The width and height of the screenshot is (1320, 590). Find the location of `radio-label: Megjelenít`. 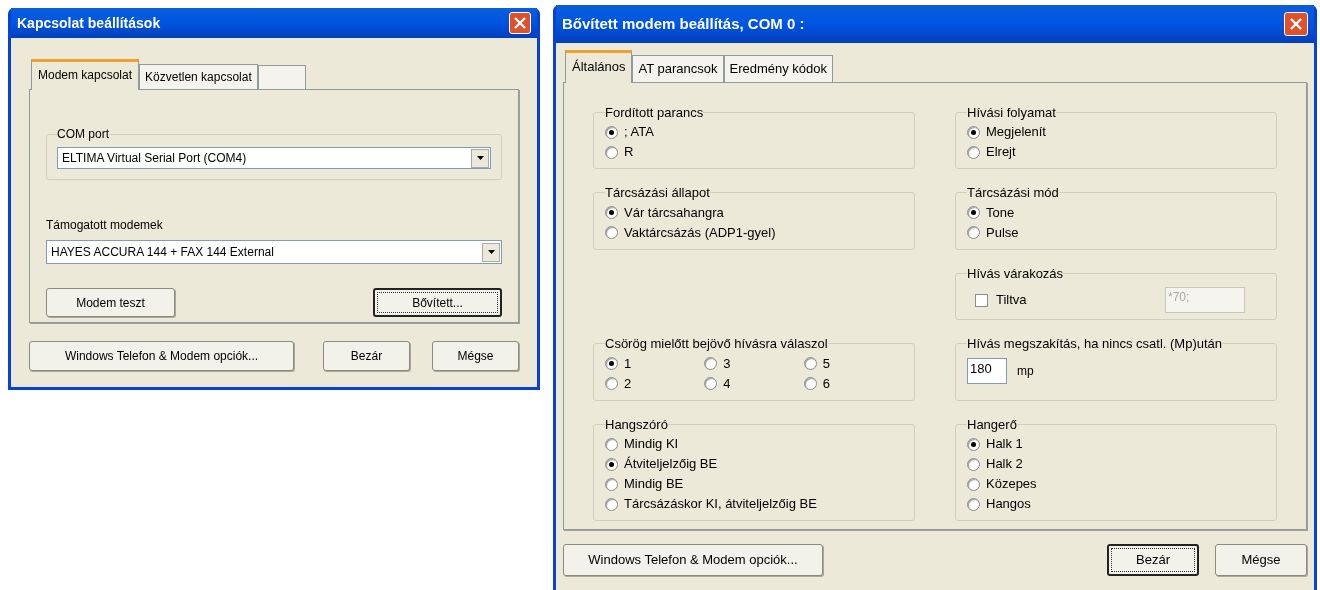

radio-label: Megjelenít is located at coordinates (1016, 132).